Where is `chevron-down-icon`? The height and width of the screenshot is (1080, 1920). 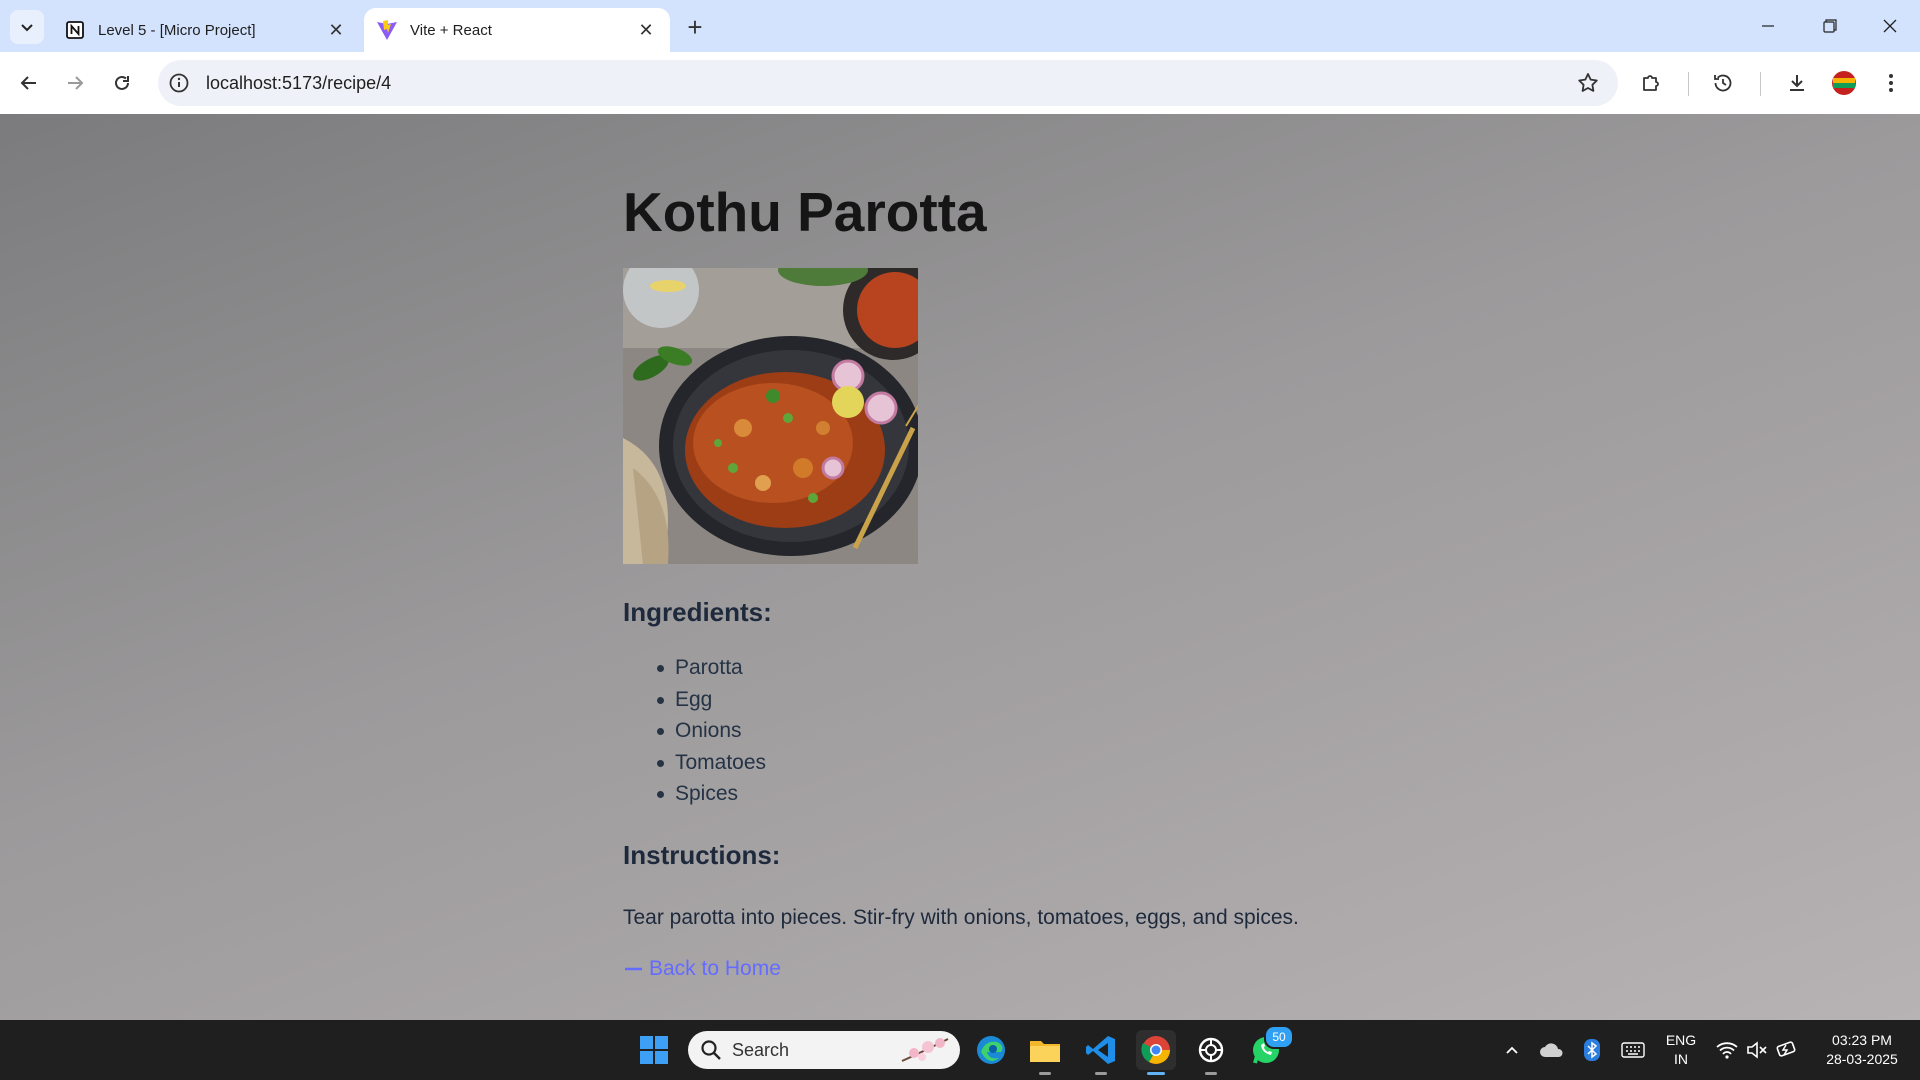 chevron-down-icon is located at coordinates (27, 28).